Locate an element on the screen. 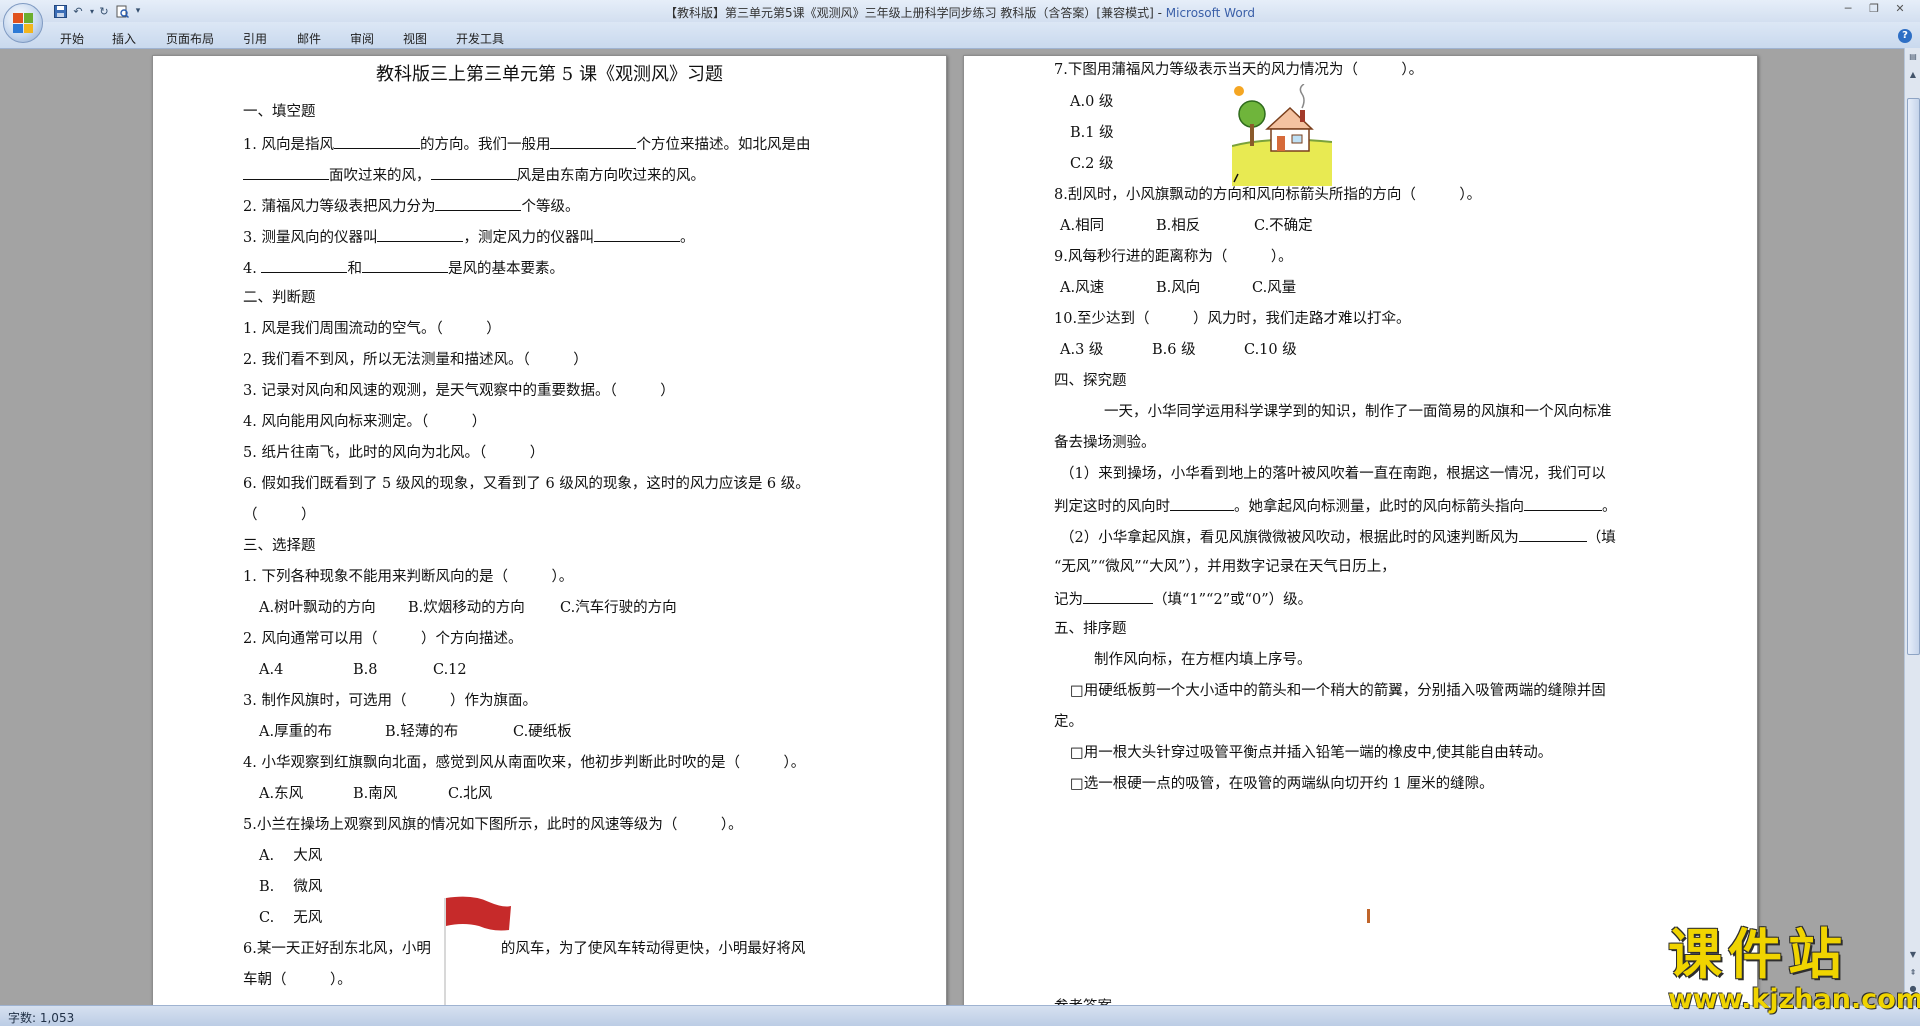 This screenshot has height=1026, width=1920. fill-q1-part-a: 1. 风向是指风 is located at coordinates (288, 145).